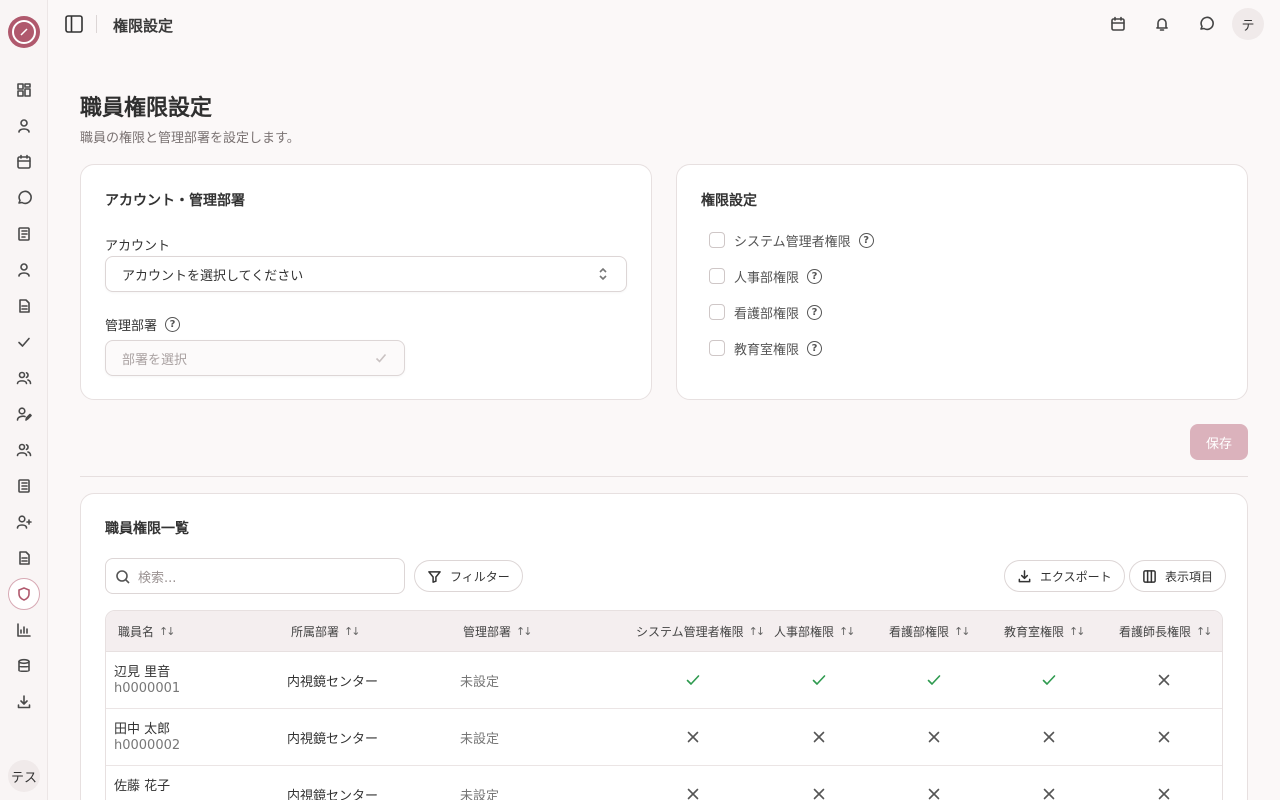  What do you see at coordinates (24, 270) in the screenshot?
I see `person-icon` at bounding box center [24, 270].